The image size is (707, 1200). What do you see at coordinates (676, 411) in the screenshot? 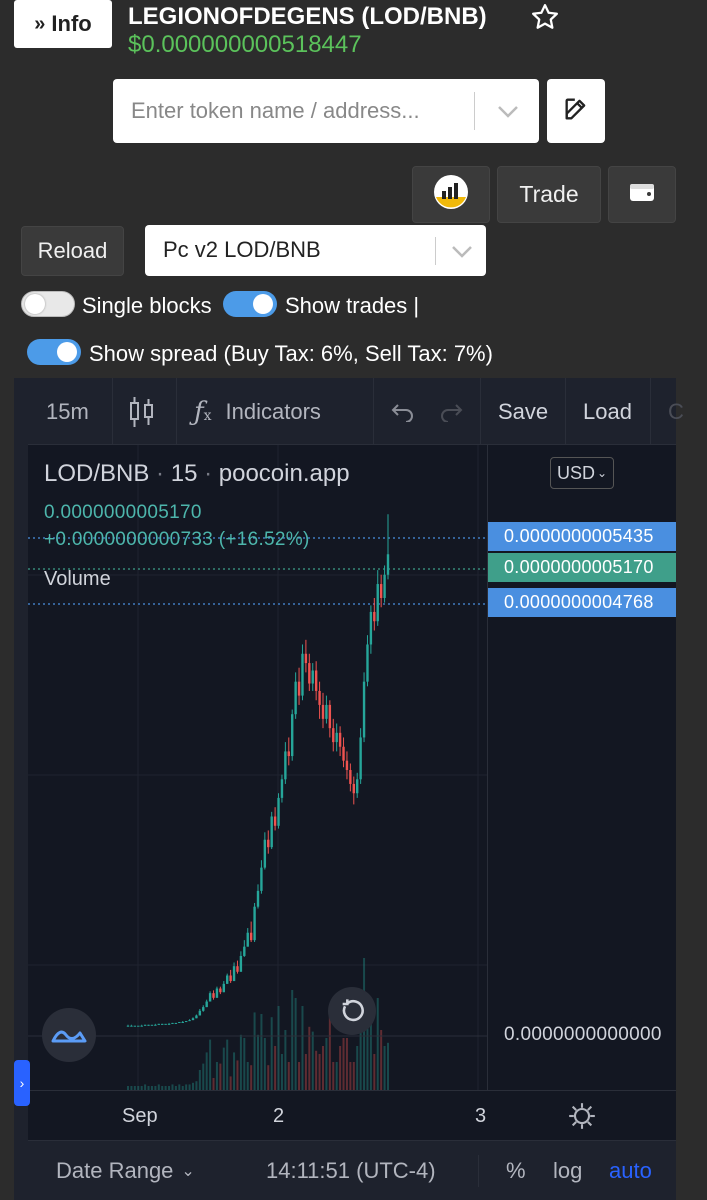
I see `more-toolbar-button: C` at bounding box center [676, 411].